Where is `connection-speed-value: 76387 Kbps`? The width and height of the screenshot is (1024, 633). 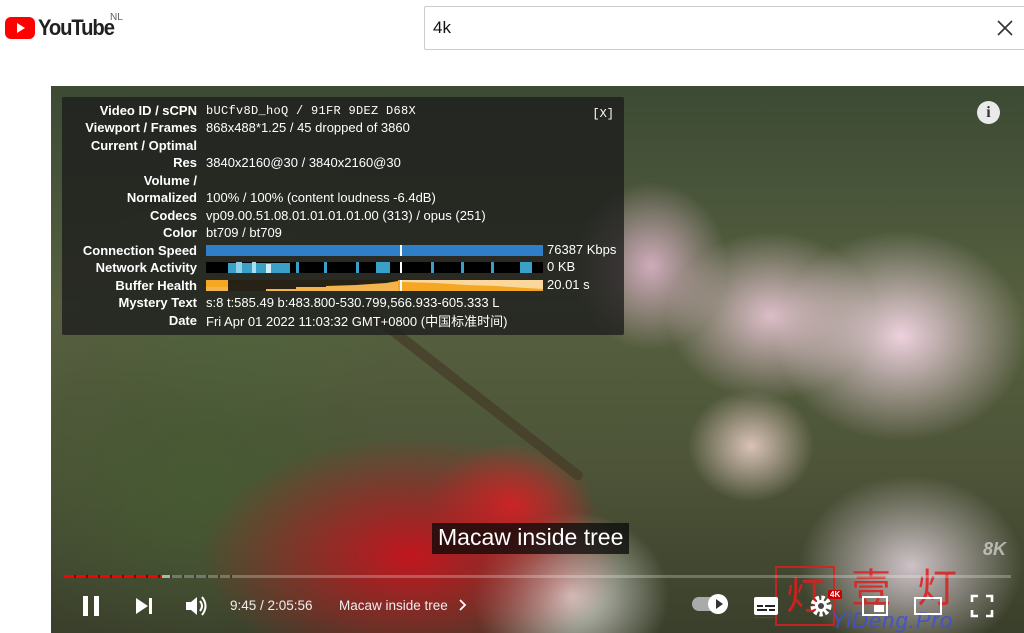
connection-speed-value: 76387 Kbps is located at coordinates (582, 249).